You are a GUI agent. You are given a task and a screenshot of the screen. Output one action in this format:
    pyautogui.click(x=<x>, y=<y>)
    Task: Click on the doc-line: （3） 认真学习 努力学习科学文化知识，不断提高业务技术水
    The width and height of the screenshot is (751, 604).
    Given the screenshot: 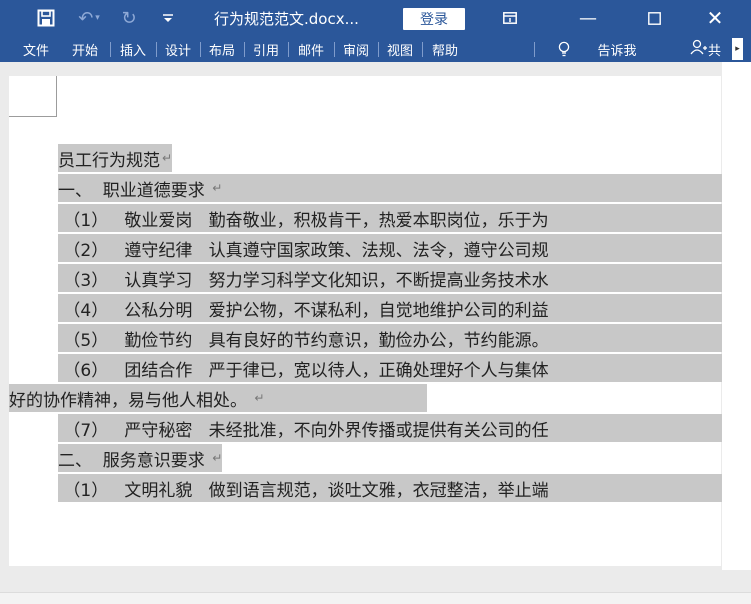 What is the action you would take?
    pyautogui.click(x=390, y=278)
    